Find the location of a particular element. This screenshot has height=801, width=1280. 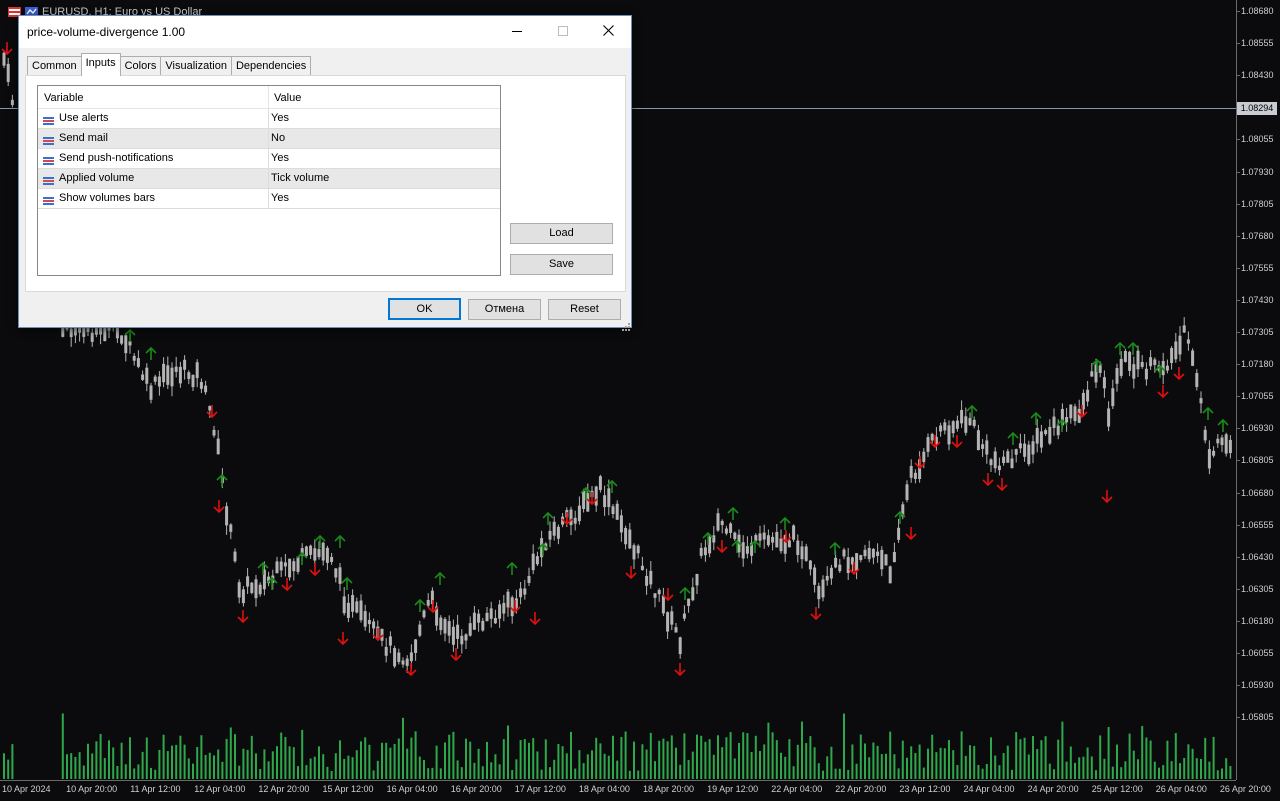

input-row-applied-volume: Applied volume Tick volume is located at coordinates (269, 179).